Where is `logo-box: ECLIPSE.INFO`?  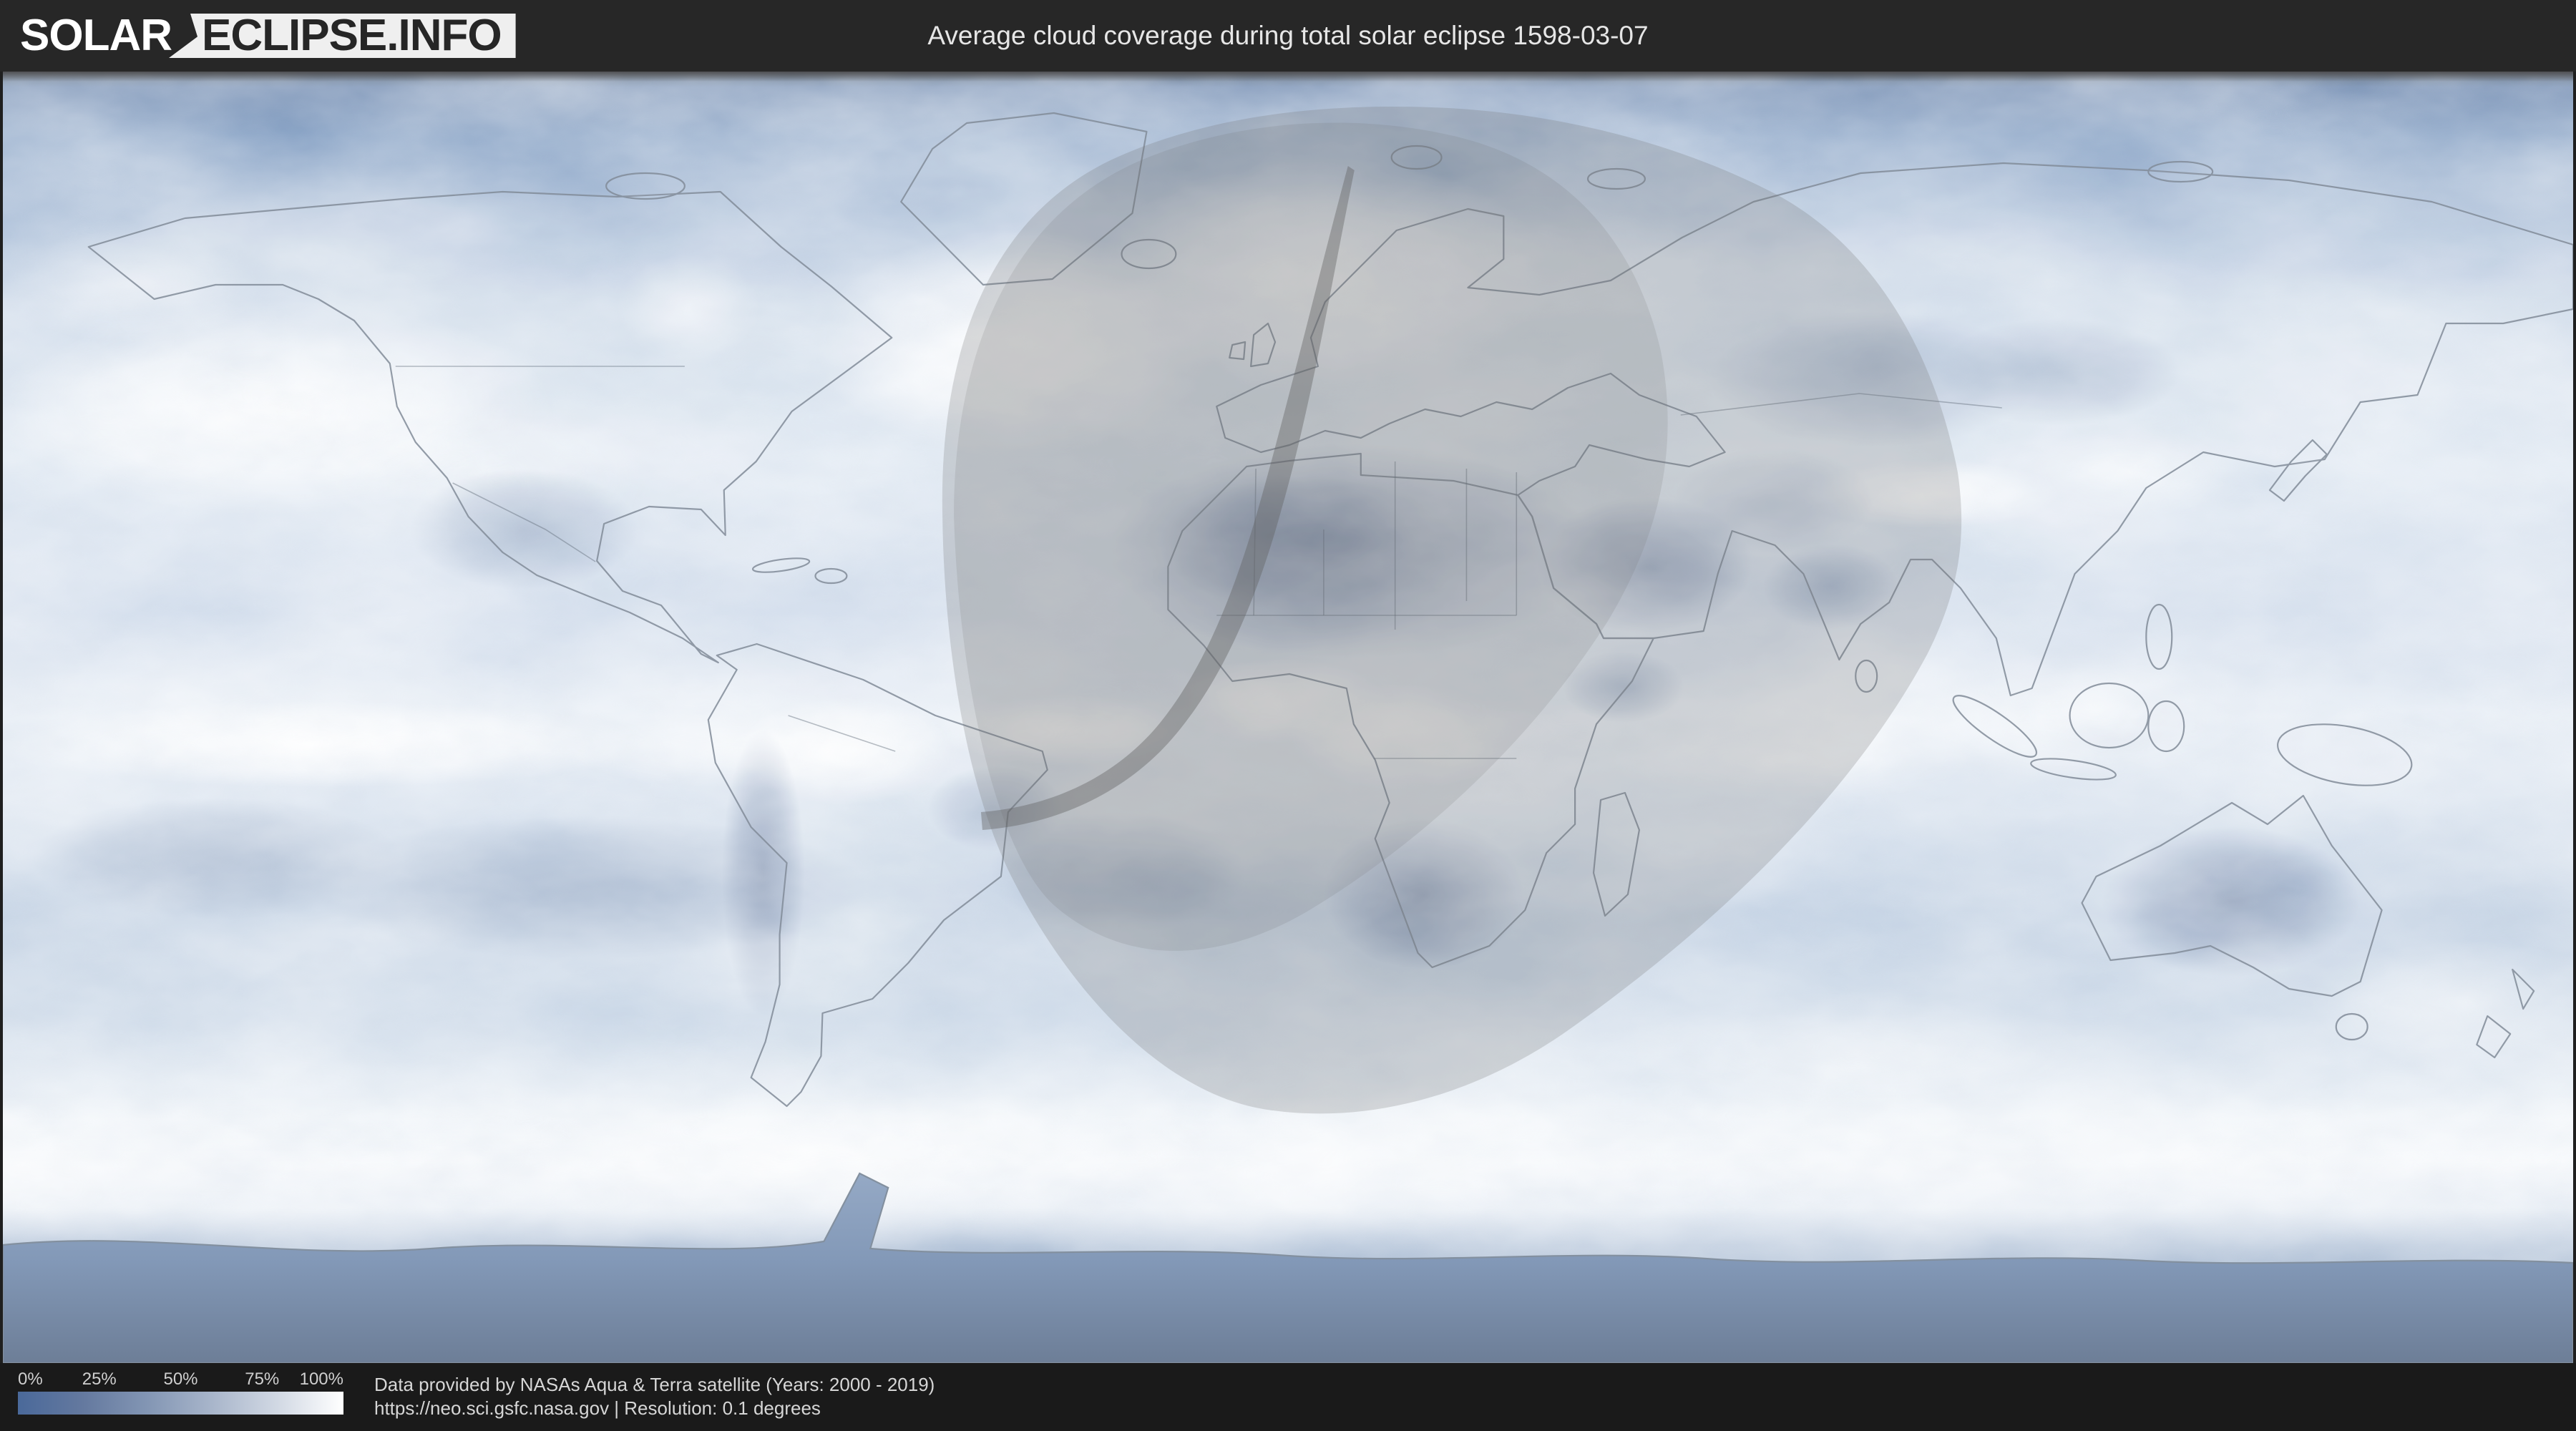 logo-box: ECLIPSE.INFO is located at coordinates (342, 36).